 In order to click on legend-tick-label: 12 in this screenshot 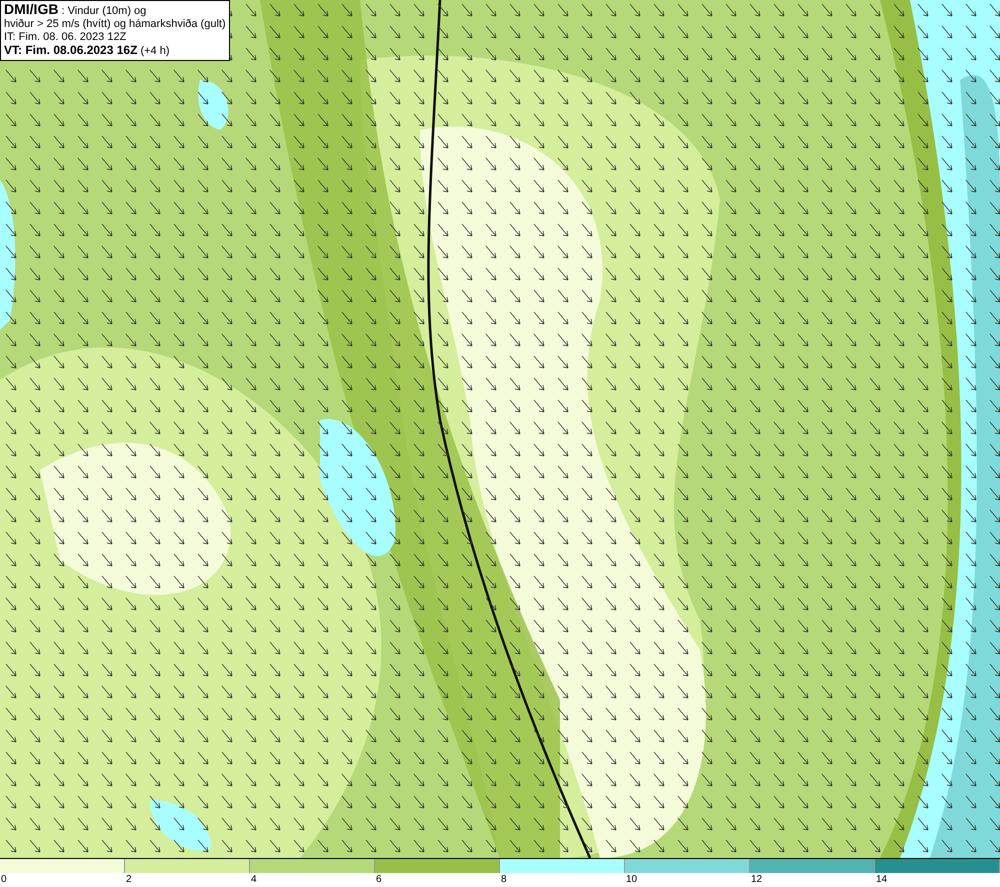, I will do `click(756, 880)`.